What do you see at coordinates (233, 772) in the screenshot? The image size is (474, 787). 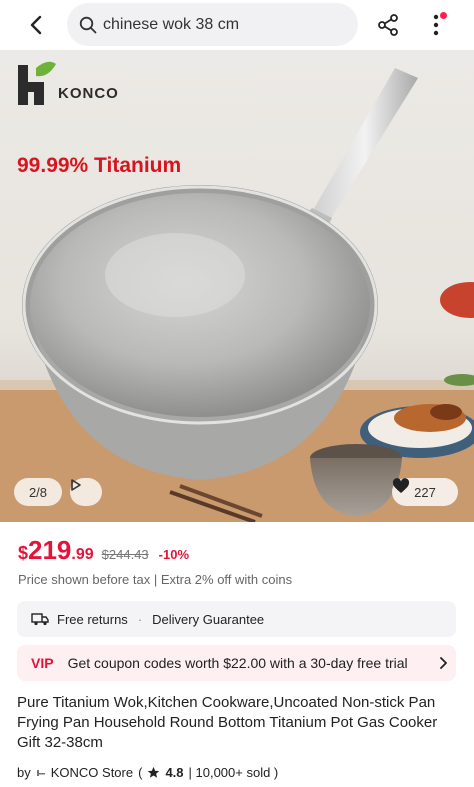 I see `store-sold-count: | 10,000+ sold )` at bounding box center [233, 772].